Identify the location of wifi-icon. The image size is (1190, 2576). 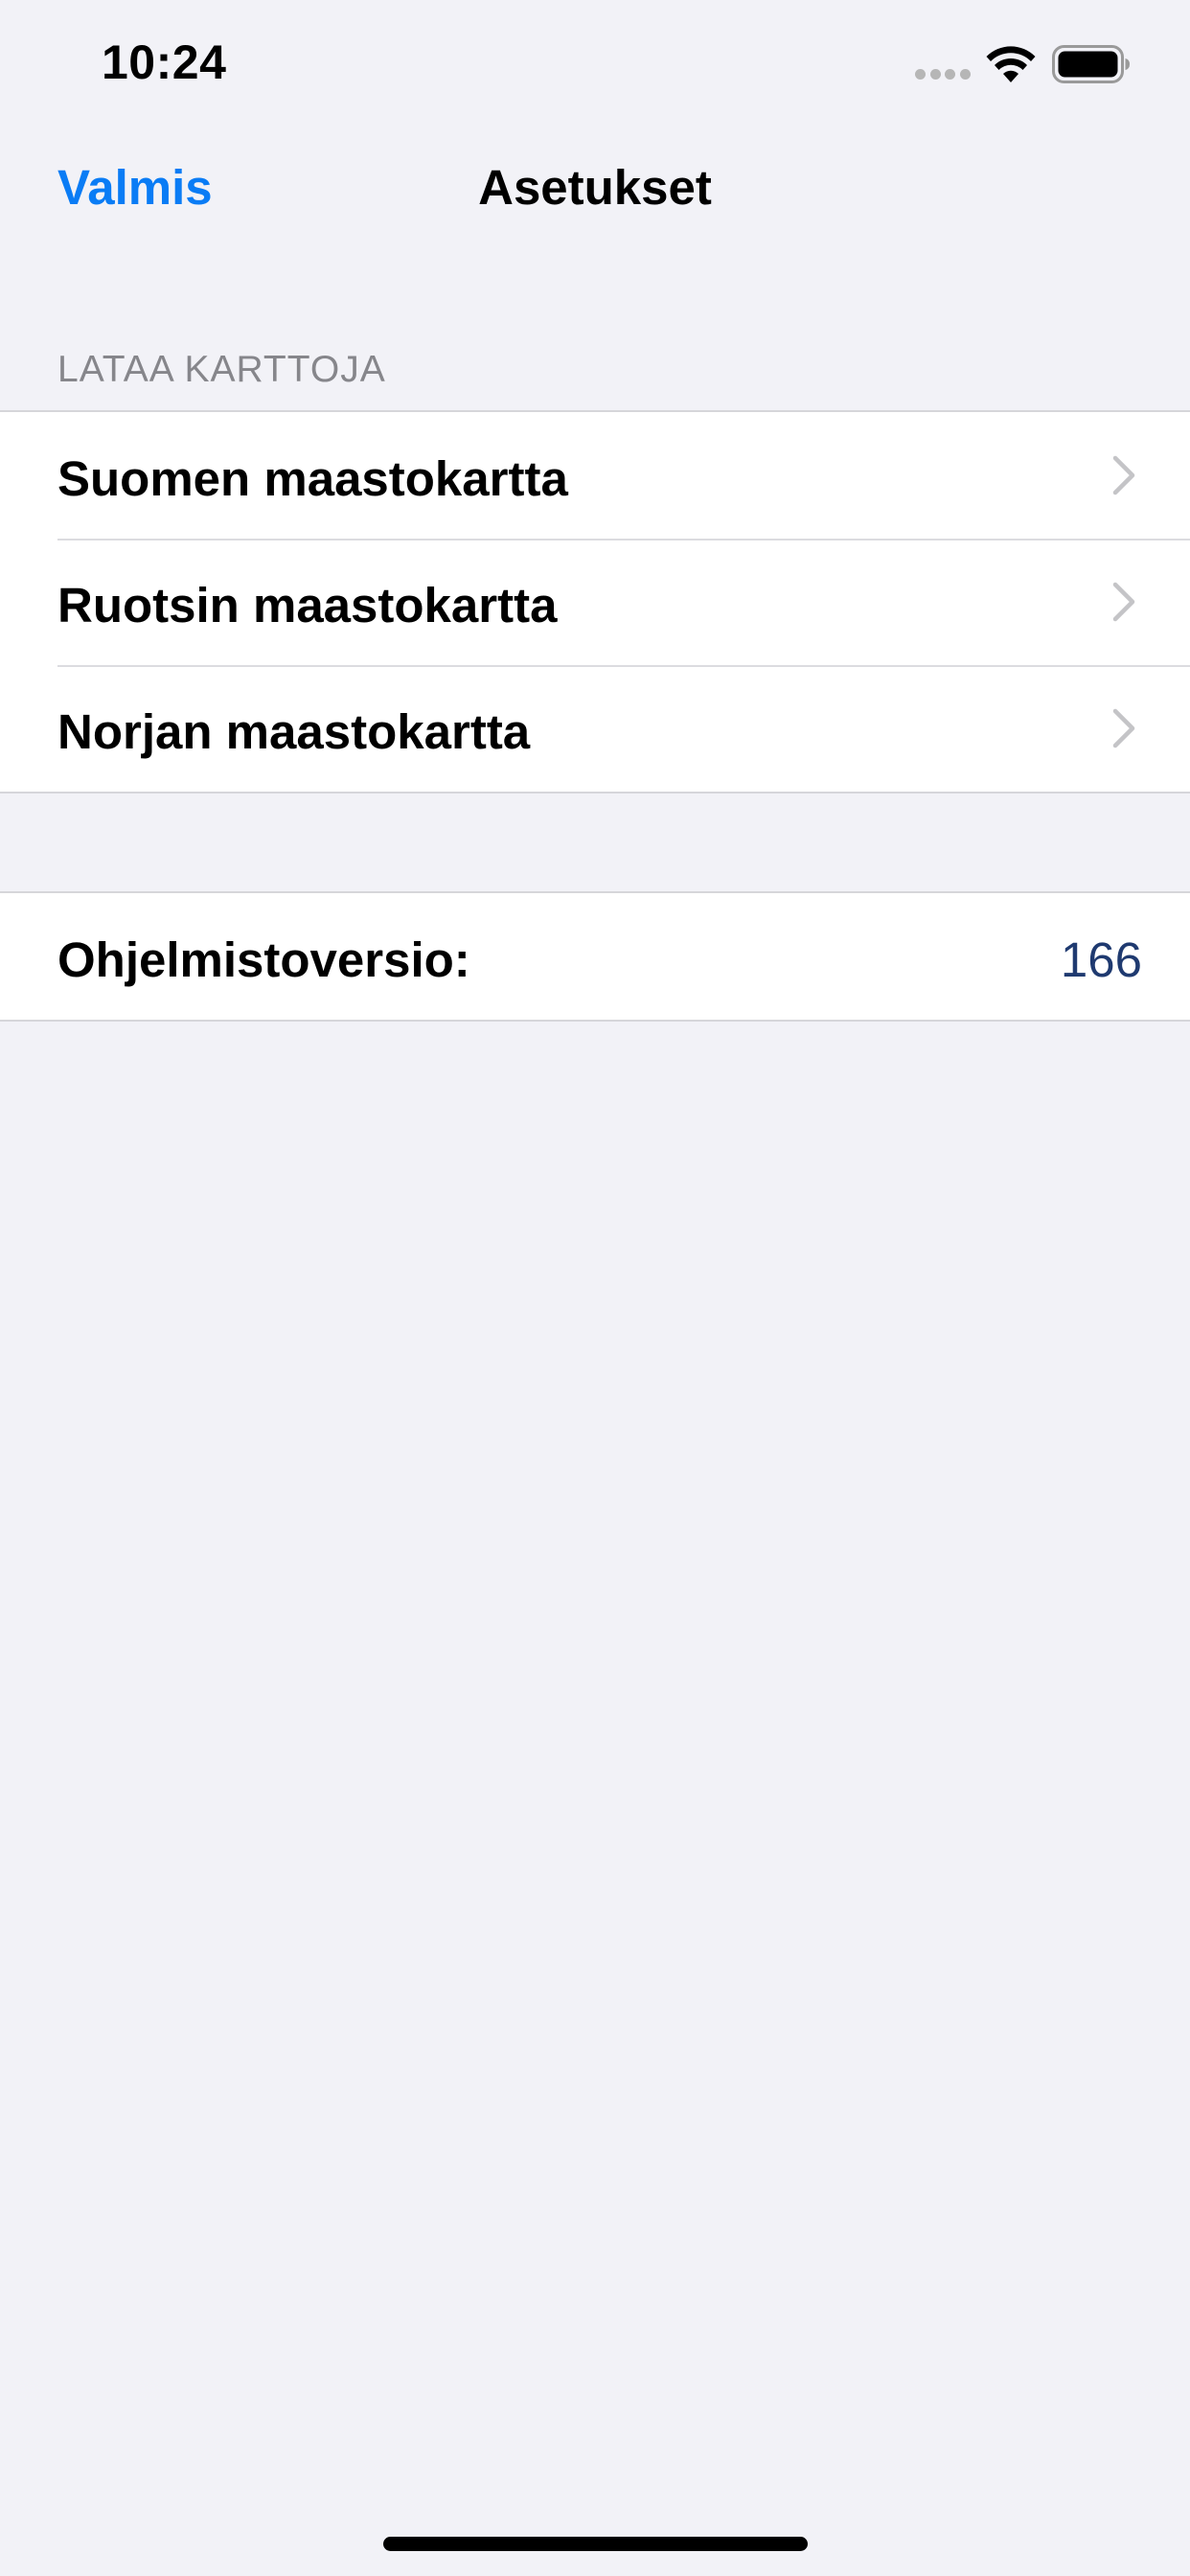
(1011, 64).